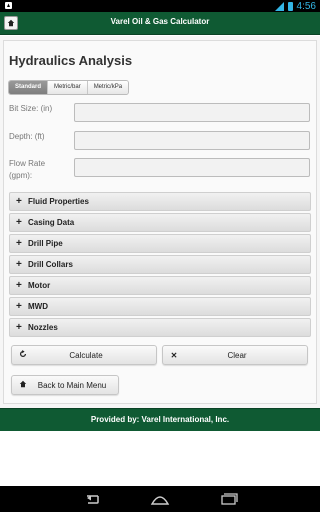 This screenshot has width=320, height=512. Describe the element at coordinates (23, 355) in the screenshot. I see `refresh-icon` at that location.